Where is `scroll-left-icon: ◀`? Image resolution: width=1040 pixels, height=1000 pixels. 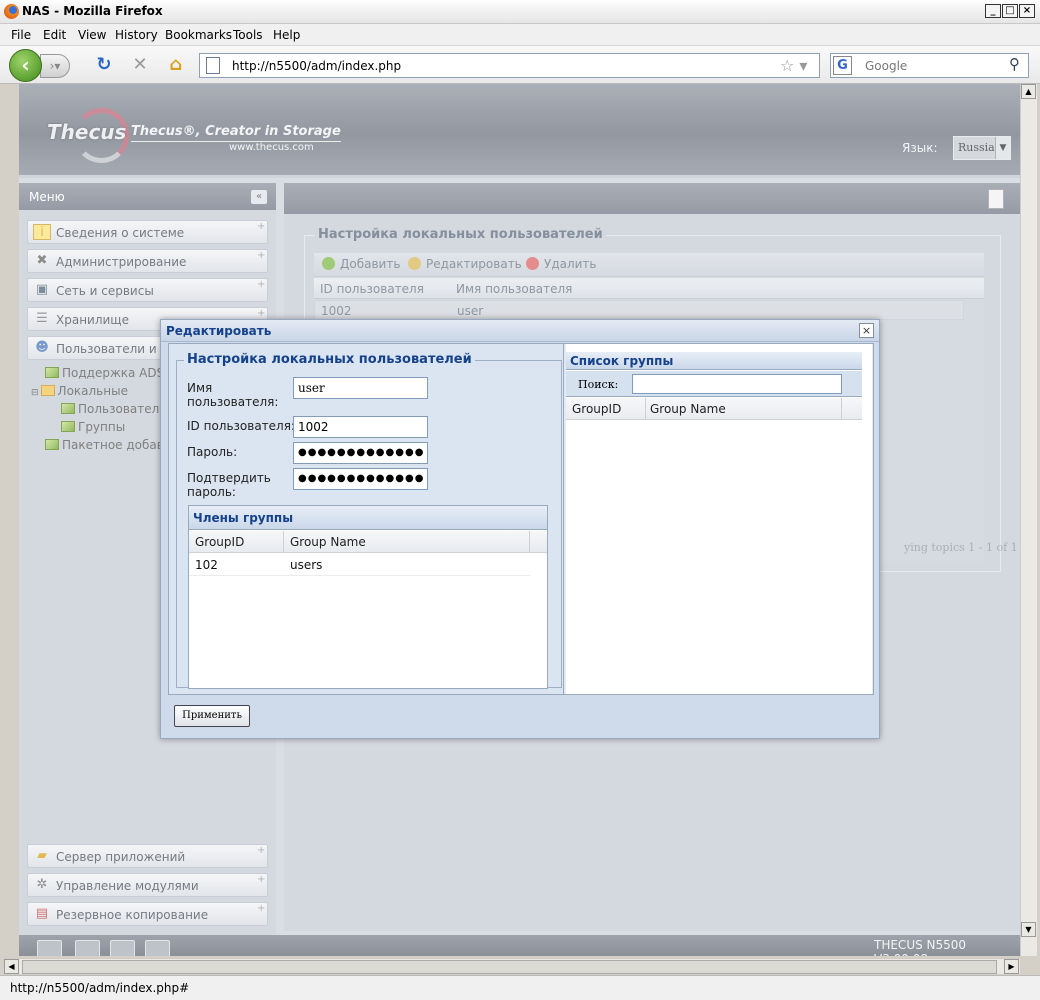
scroll-left-icon: ◀ is located at coordinates (11, 966).